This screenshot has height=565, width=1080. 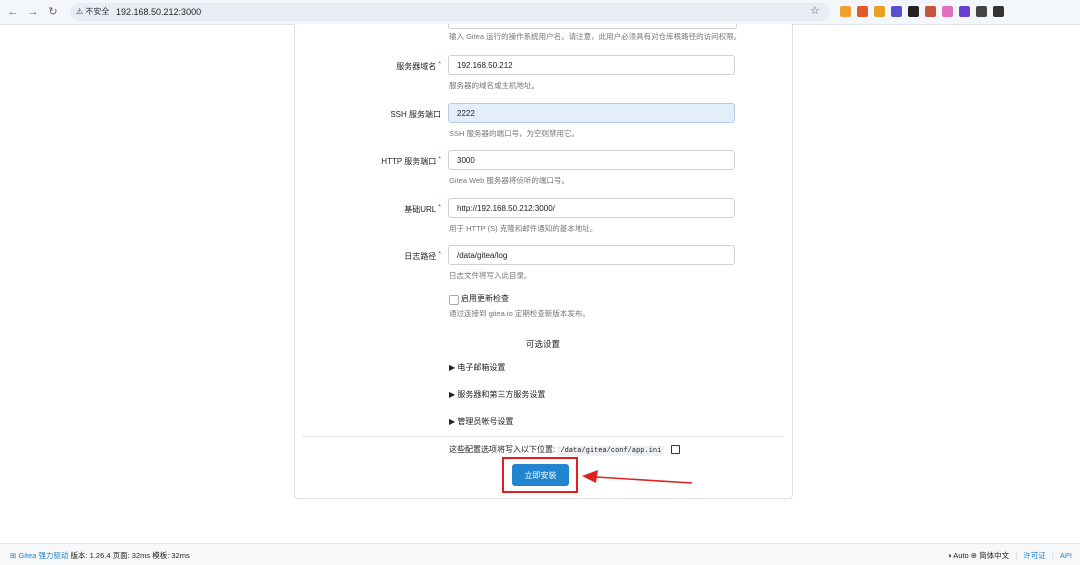 What do you see at coordinates (171, 555) in the screenshot?
I see `template-time-text: 模板: 32ms` at bounding box center [171, 555].